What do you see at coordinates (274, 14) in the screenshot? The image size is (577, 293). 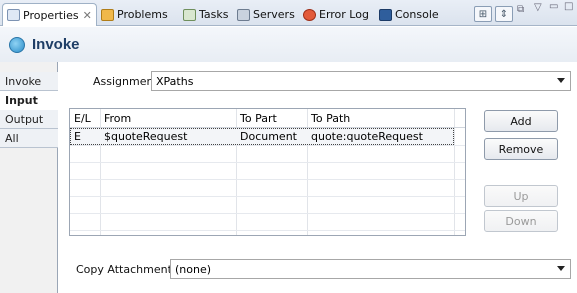 I see `tab-label: Servers` at bounding box center [274, 14].